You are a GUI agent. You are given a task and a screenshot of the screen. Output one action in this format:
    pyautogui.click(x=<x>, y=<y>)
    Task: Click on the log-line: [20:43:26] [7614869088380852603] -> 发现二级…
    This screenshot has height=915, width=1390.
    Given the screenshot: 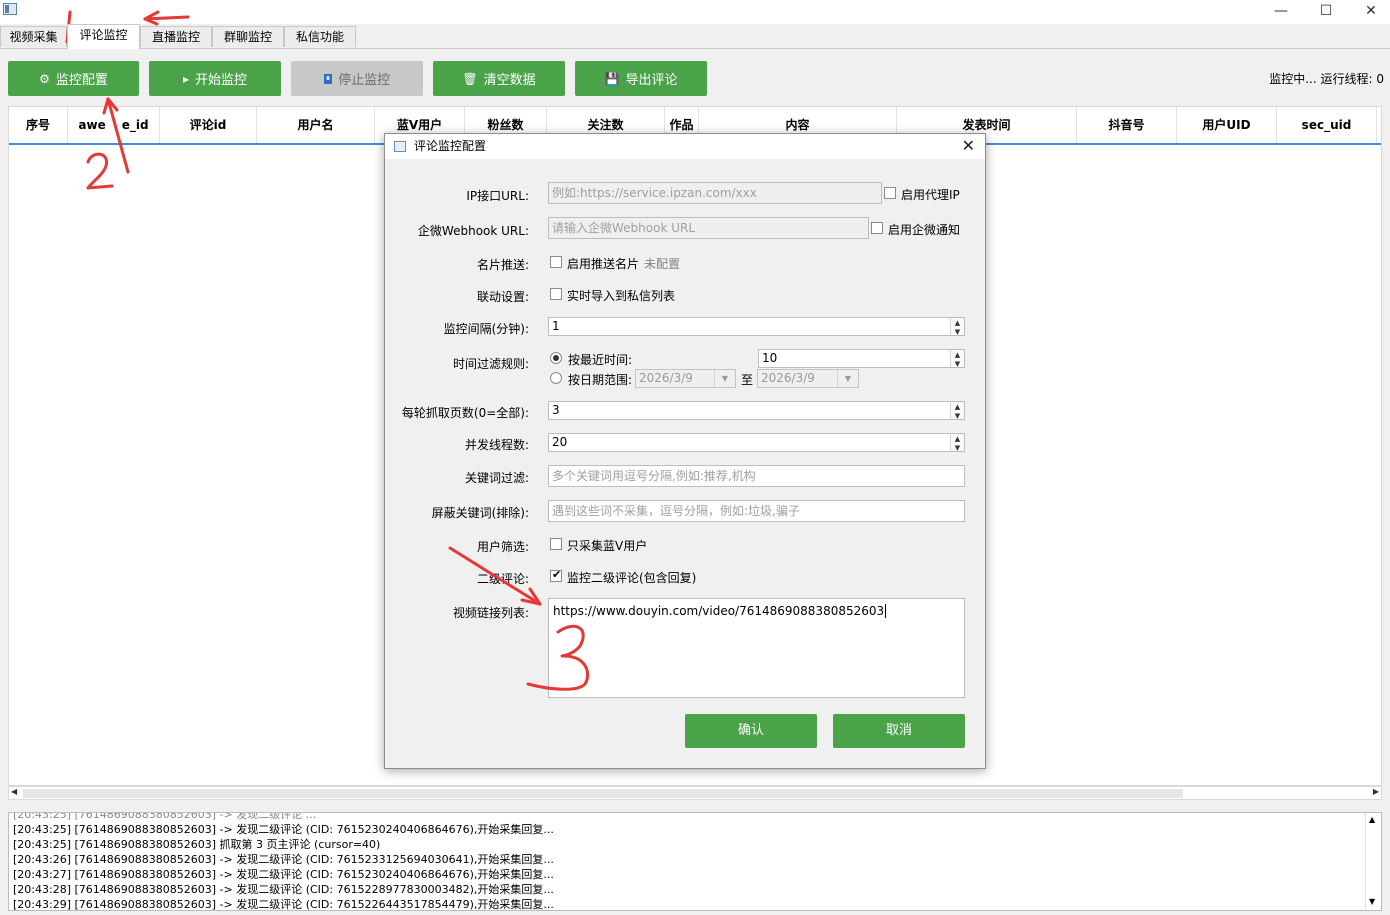 What is the action you would take?
    pyautogui.click(x=283, y=859)
    